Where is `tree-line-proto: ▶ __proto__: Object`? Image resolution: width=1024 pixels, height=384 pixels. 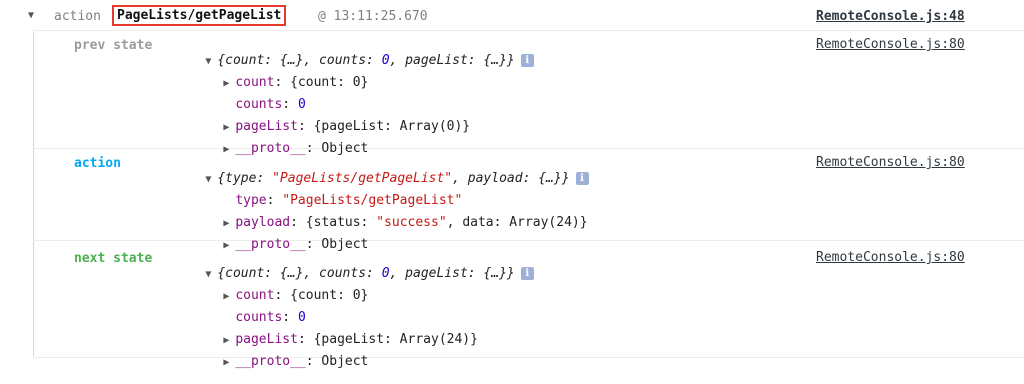 tree-line-proto: ▶ __proto__: Object is located at coordinates (280, 361).